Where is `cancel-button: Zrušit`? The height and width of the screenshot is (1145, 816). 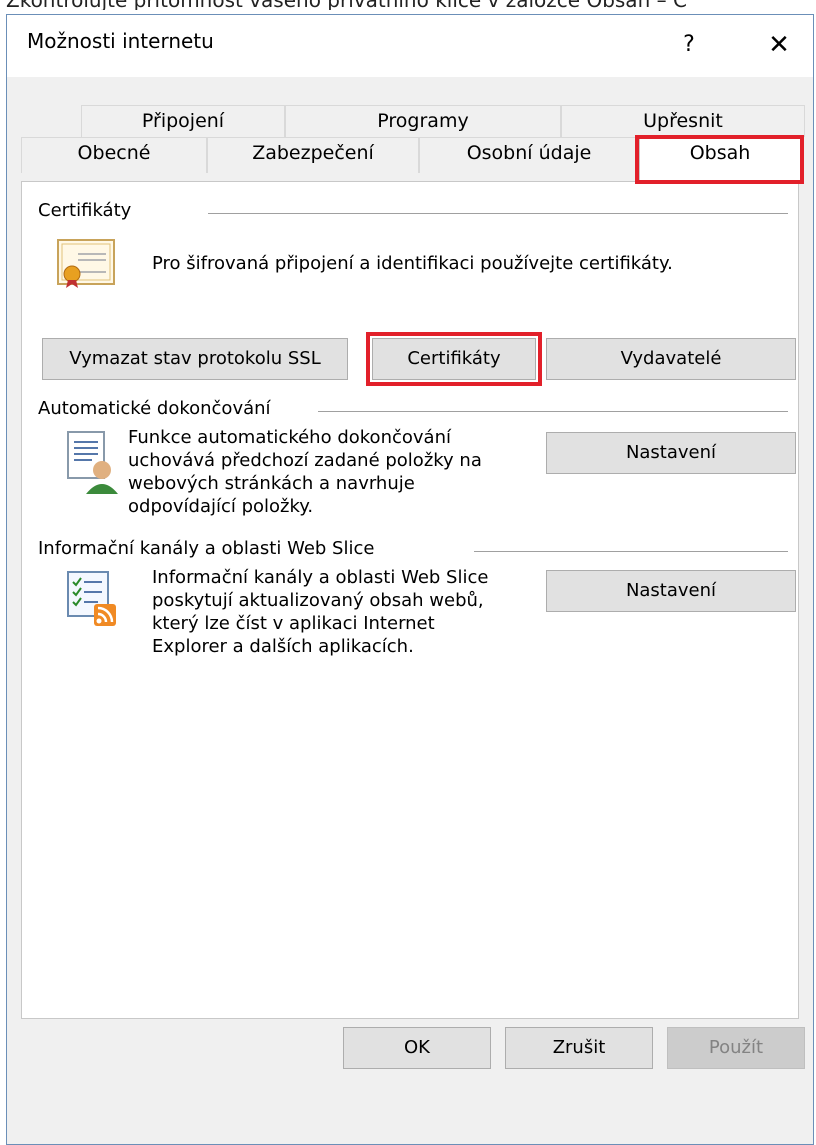
cancel-button: Zrušit is located at coordinates (579, 1048).